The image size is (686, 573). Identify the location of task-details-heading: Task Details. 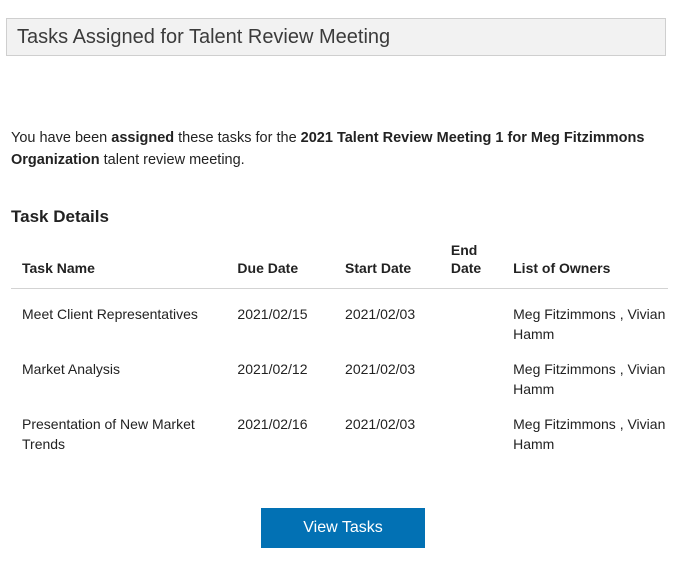
(60, 217).